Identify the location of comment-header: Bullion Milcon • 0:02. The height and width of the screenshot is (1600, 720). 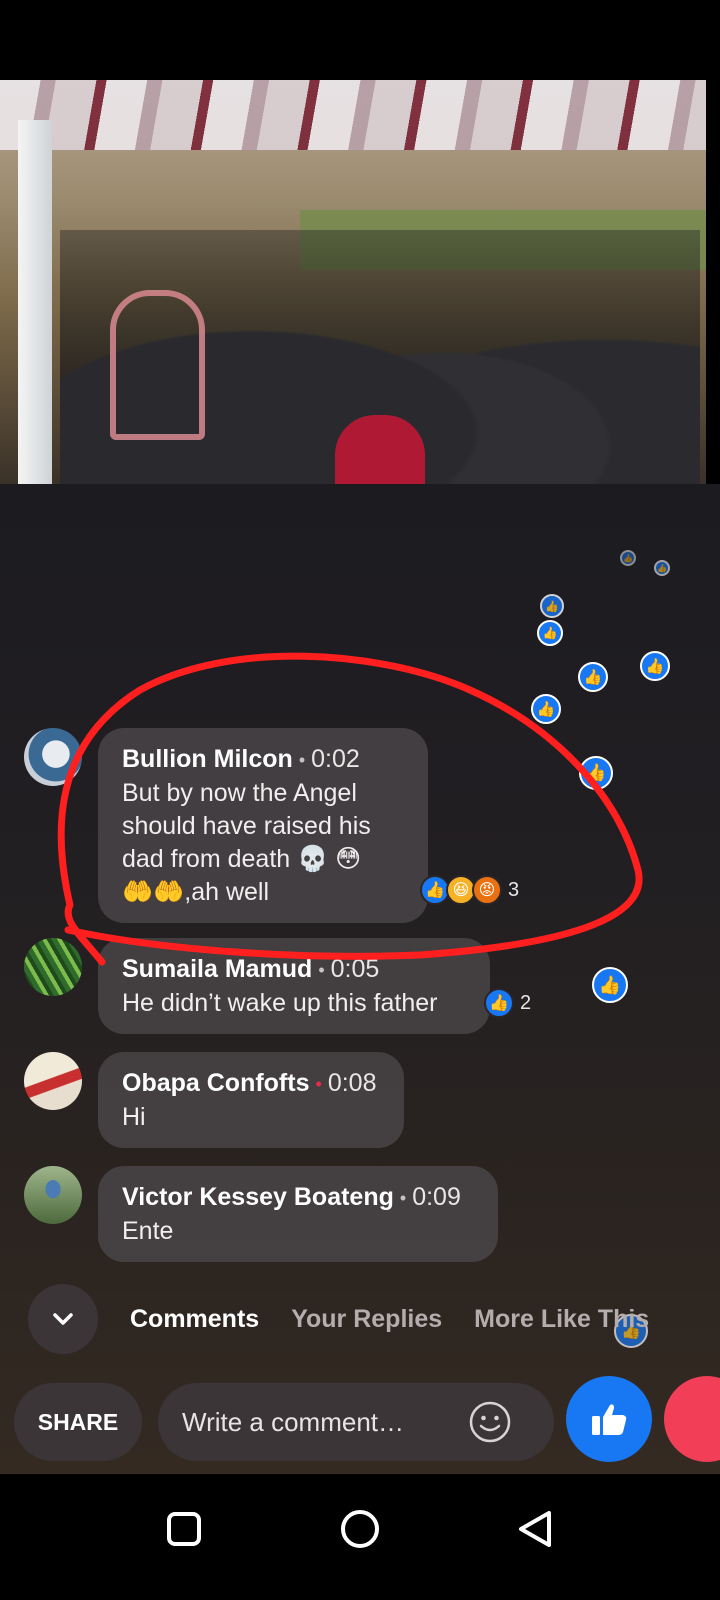
(263, 759).